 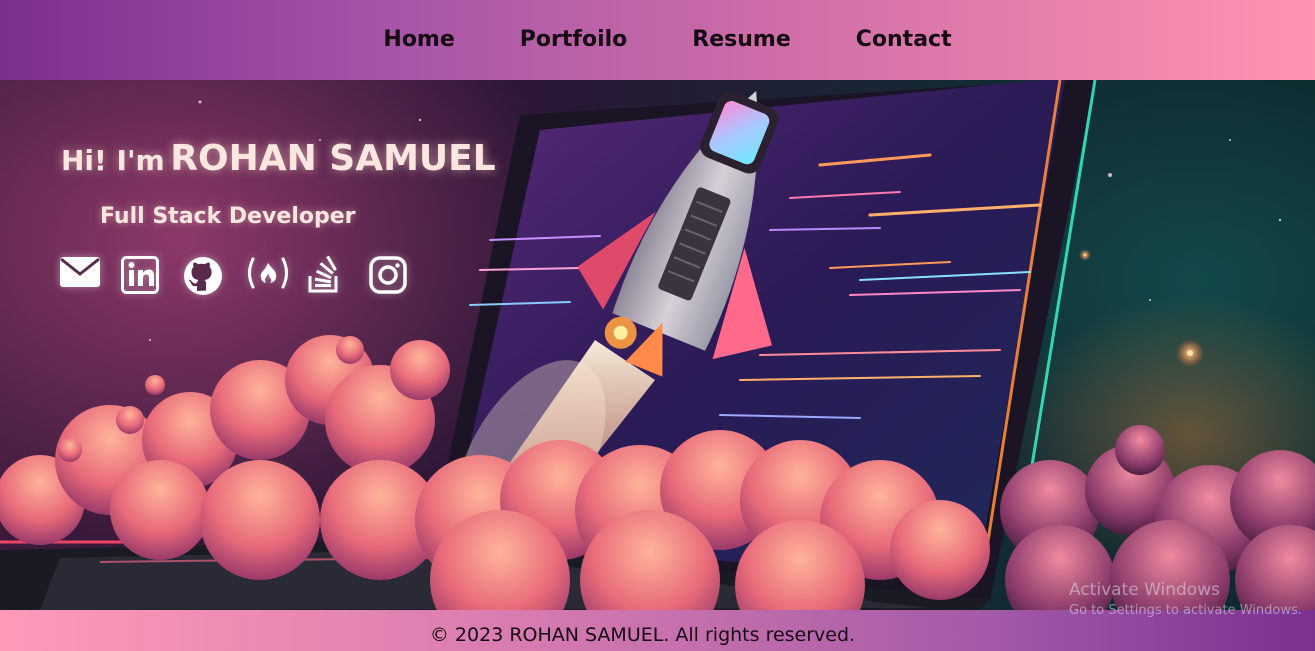 I want to click on hero-greeting: Hi! I'm ROHAN SAMUEL, so click(x=278, y=158).